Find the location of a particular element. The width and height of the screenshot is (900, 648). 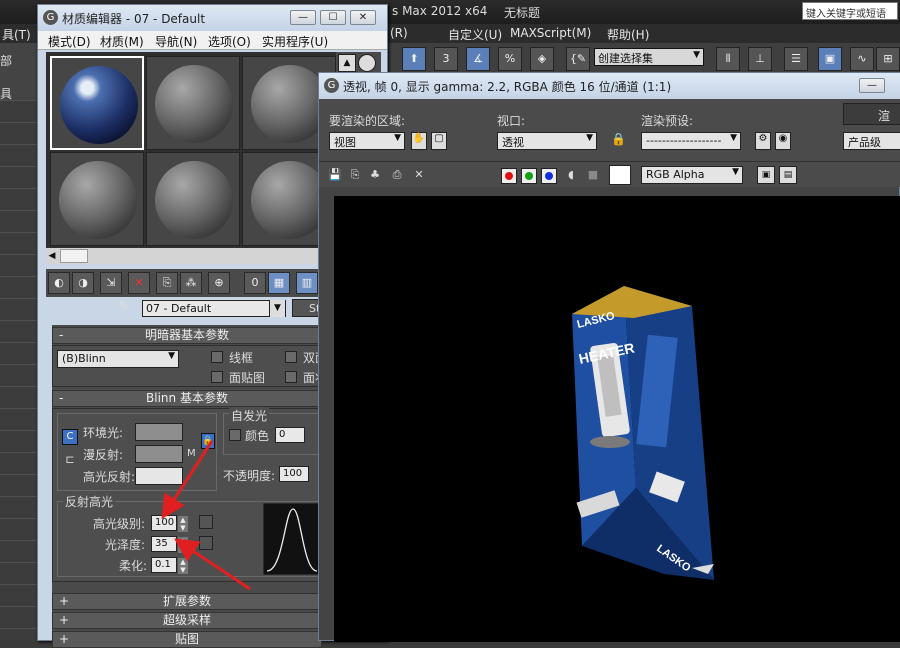

environment-icon: ◉ is located at coordinates (783, 141).